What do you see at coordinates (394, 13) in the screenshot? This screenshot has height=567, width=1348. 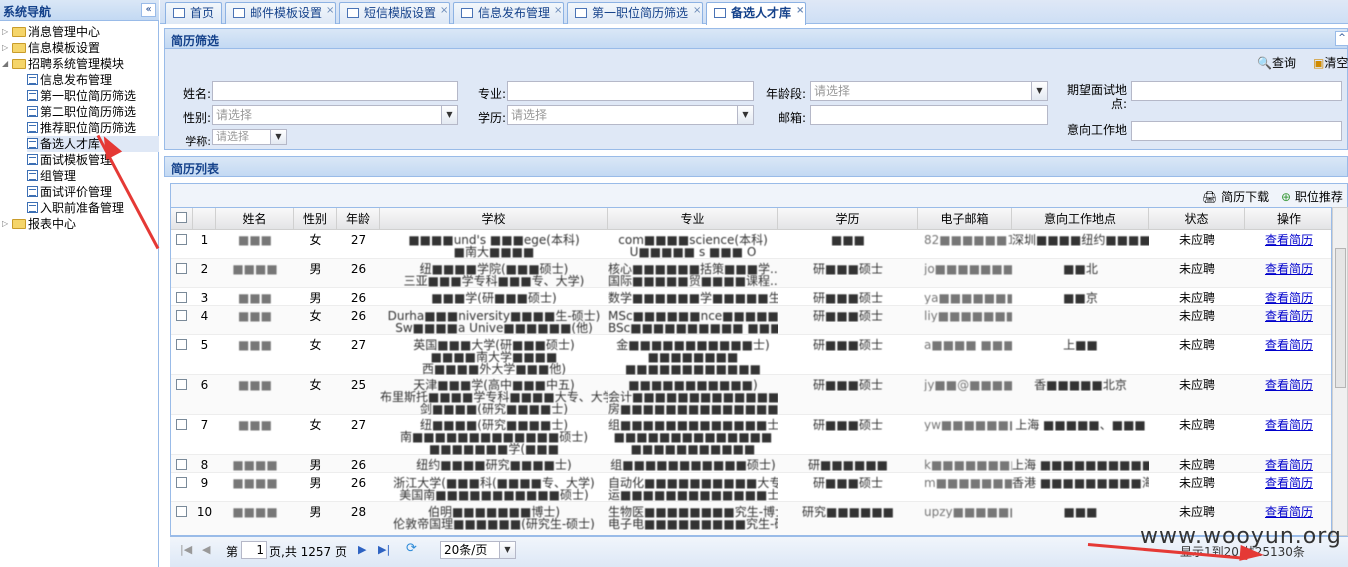 I see `tab-sms-template: 短信模版设置 ×` at bounding box center [394, 13].